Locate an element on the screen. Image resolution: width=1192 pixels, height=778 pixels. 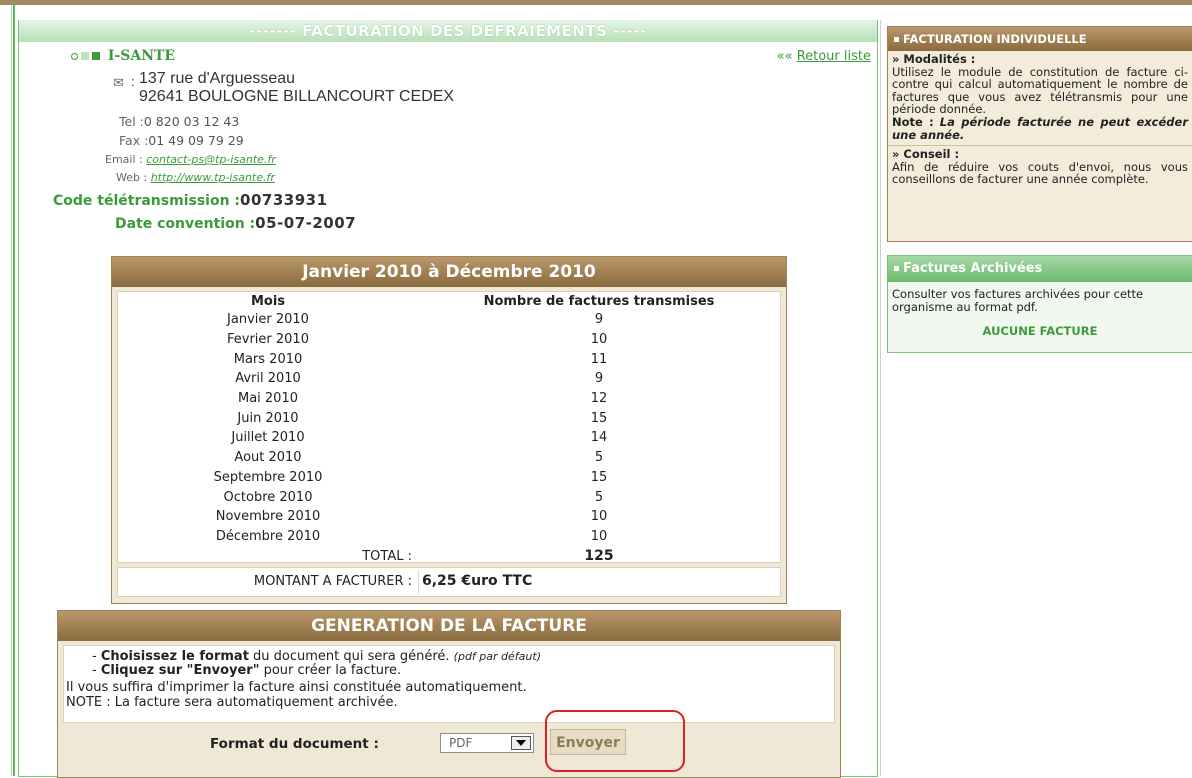
web-link: http://www.tp-isante.fr is located at coordinates (213, 177).